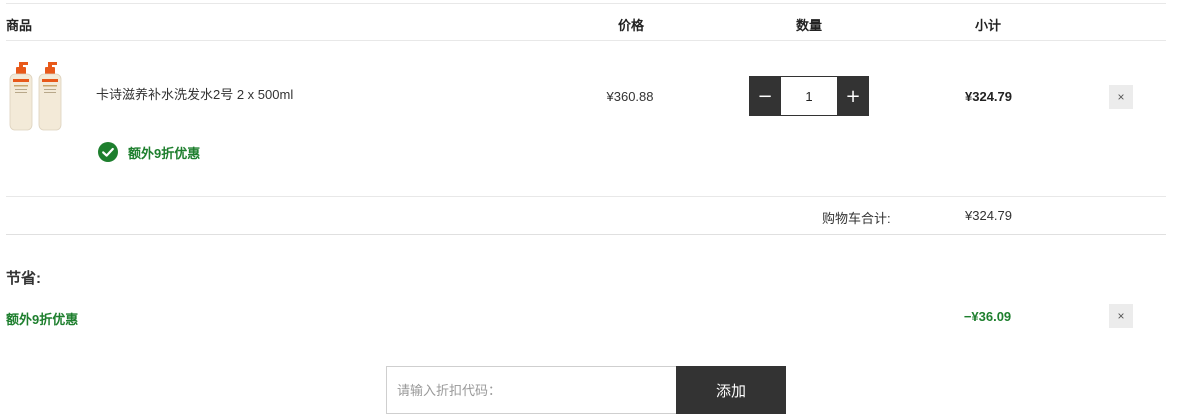 The height and width of the screenshot is (420, 1180). Describe the element at coordinates (731, 390) in the screenshot. I see `apply-coupon-button: 添加` at that location.